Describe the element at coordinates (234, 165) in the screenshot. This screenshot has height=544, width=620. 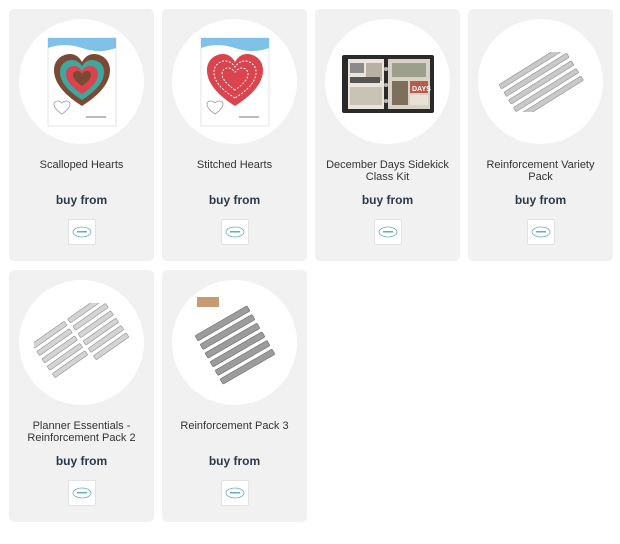
I see `product-title: Stitched Hearts` at that location.